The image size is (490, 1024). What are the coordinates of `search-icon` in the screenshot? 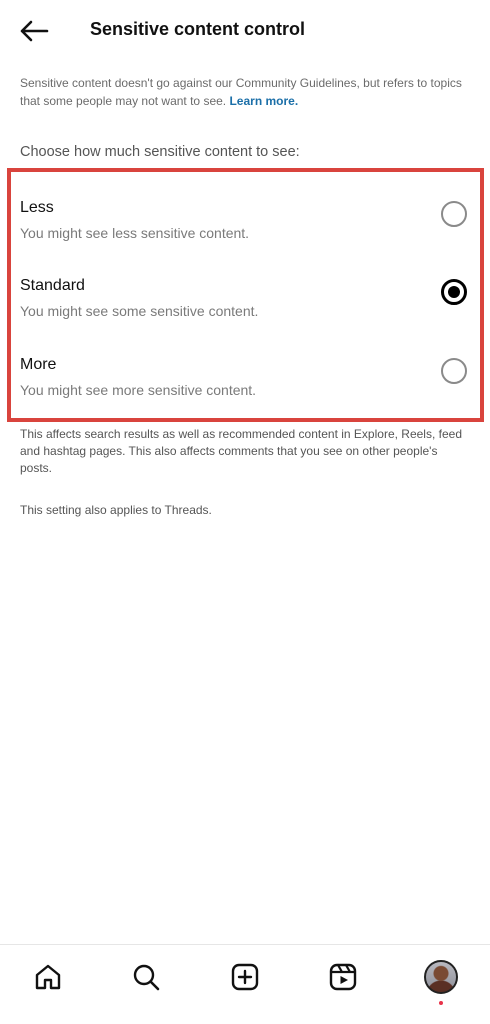 It's located at (146, 977).